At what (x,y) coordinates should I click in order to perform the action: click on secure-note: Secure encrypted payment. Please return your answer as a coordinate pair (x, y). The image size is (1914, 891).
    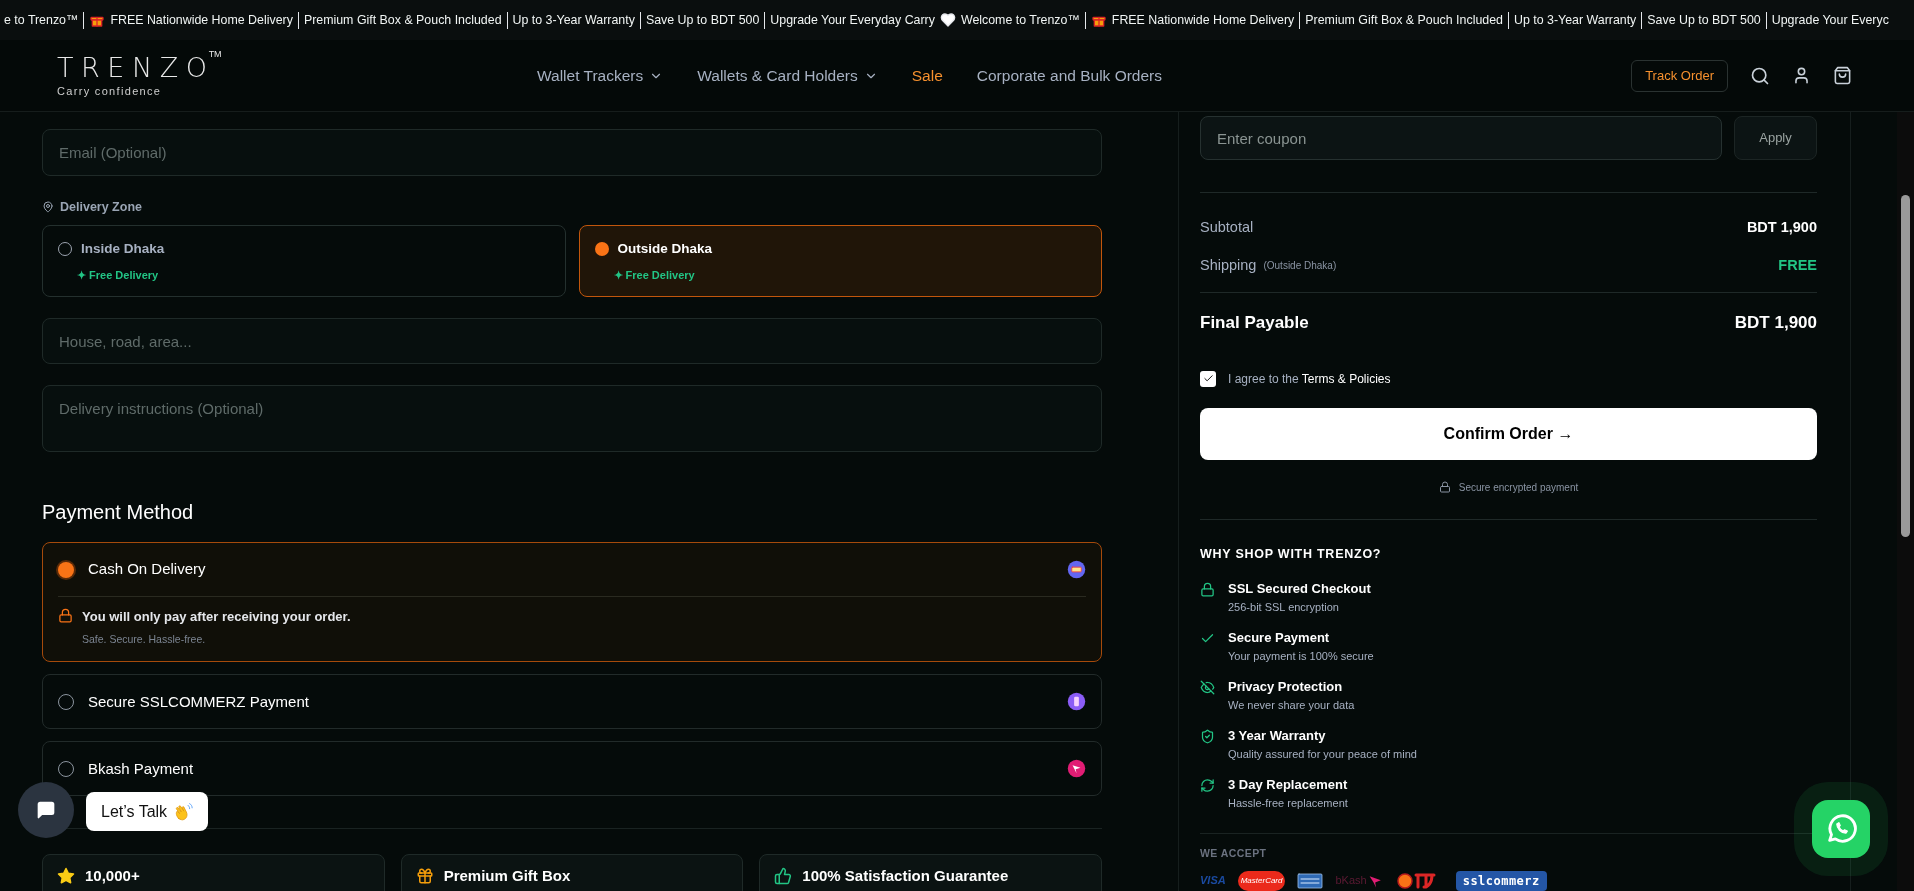
    Looking at the image, I should click on (1518, 487).